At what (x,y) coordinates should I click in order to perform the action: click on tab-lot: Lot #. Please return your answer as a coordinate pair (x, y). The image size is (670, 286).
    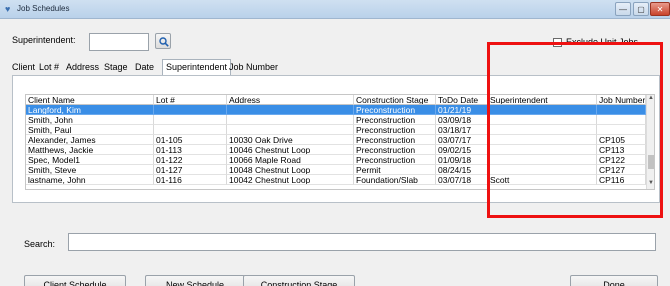
    Looking at the image, I should click on (49, 67).